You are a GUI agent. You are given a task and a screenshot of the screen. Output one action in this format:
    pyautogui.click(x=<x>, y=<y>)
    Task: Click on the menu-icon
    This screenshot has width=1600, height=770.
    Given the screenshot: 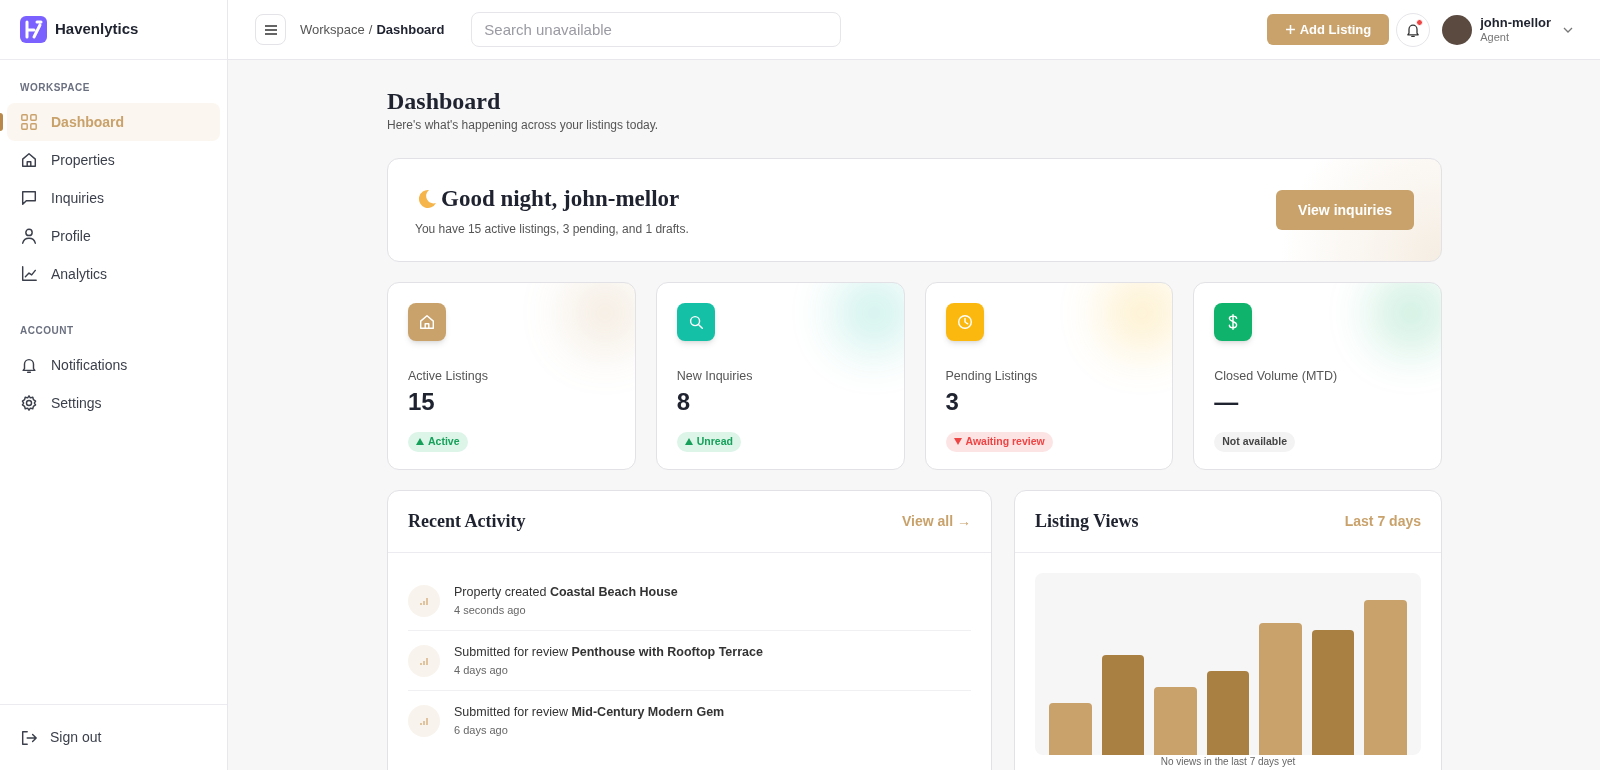 What is the action you would take?
    pyautogui.click(x=270, y=29)
    